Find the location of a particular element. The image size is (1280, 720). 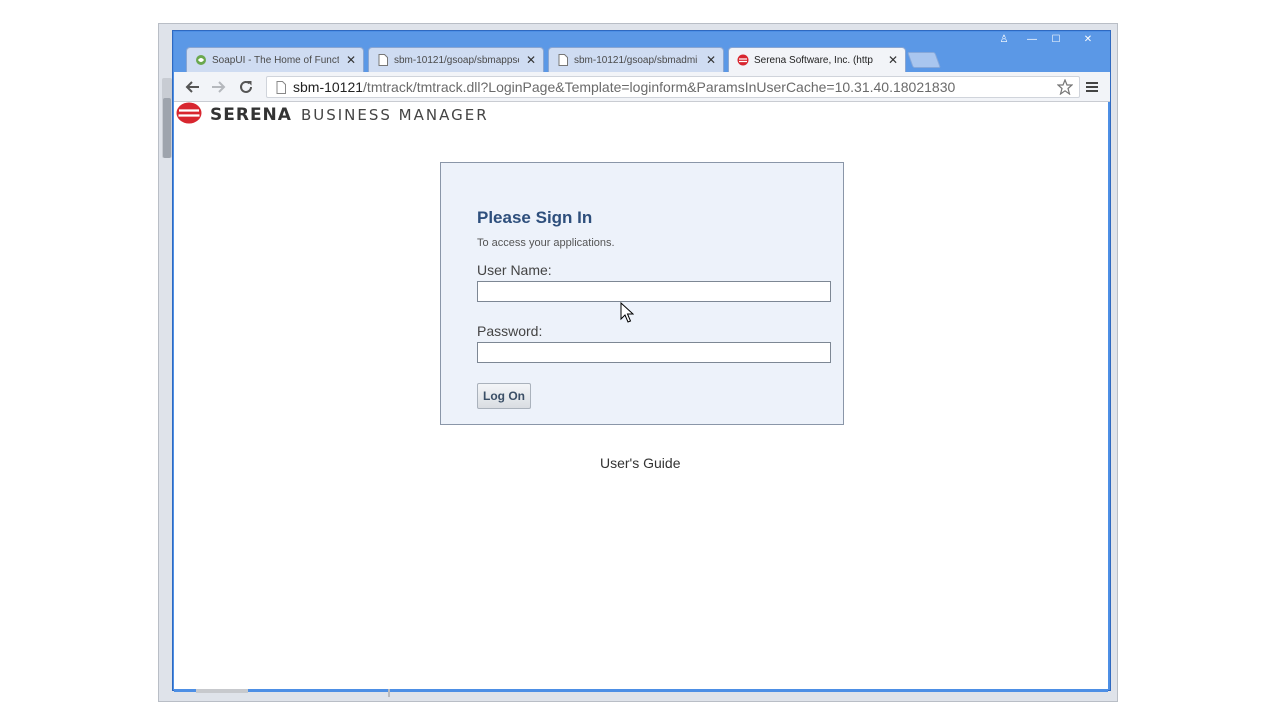

sign-in-subtitle: To access your applications. is located at coordinates (546, 243).